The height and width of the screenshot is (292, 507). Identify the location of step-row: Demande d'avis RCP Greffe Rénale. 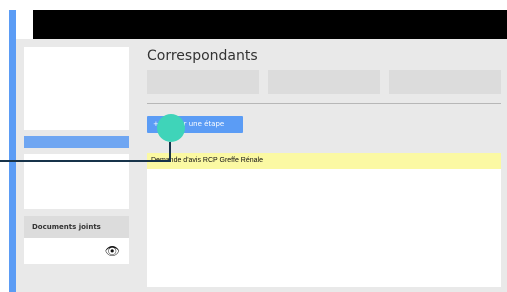
(324, 161).